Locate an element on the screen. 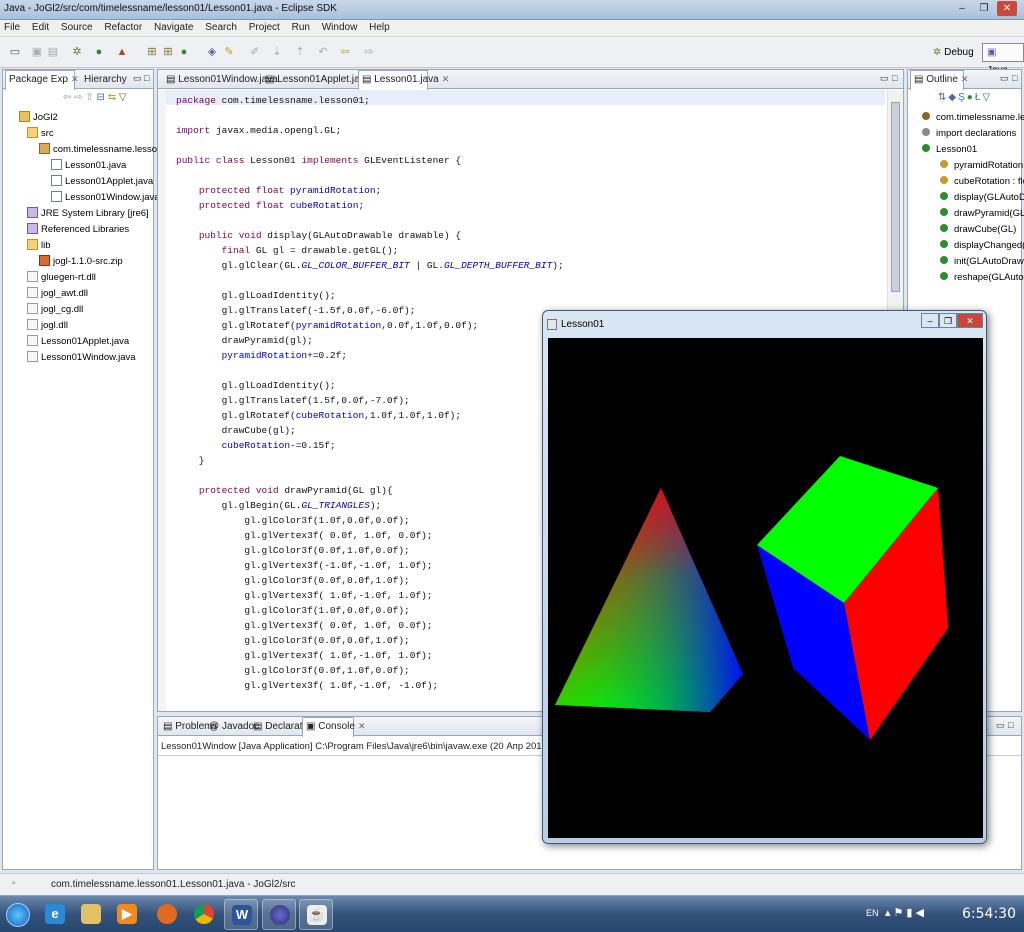 The height and width of the screenshot is (932, 1024). annotation-icon: ✐ is located at coordinates (255, 52).